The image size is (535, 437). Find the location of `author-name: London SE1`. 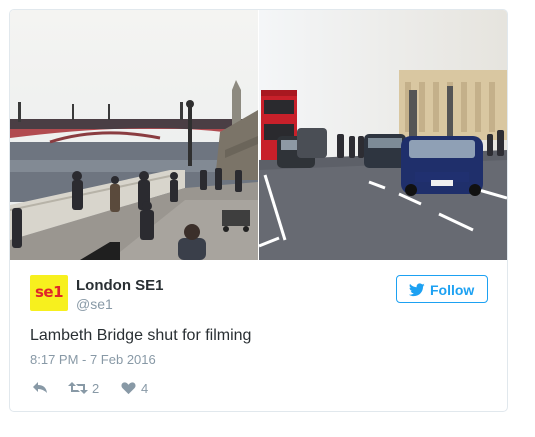

author-name: London SE1 is located at coordinates (120, 285).